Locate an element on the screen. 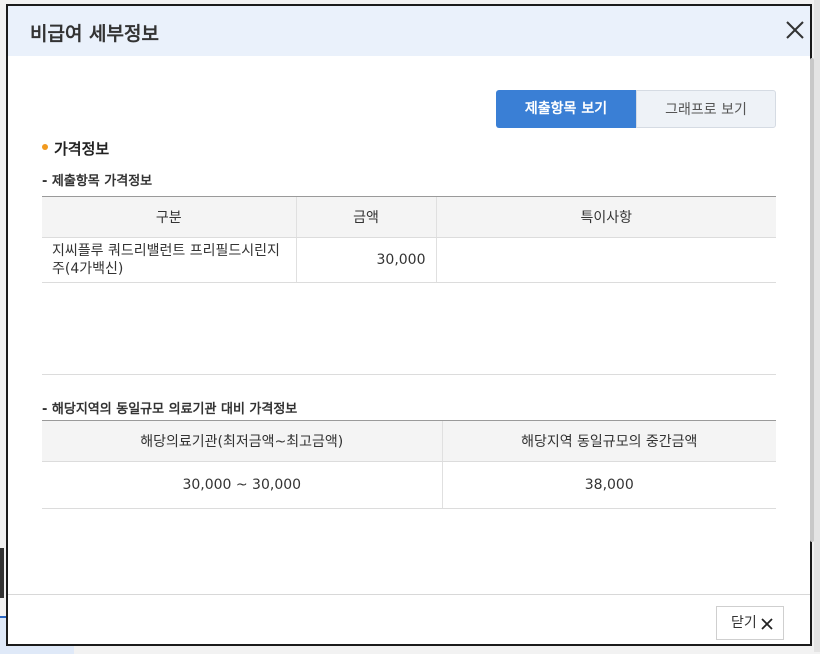 This screenshot has height=654, width=820. section-divider is located at coordinates (409, 374).